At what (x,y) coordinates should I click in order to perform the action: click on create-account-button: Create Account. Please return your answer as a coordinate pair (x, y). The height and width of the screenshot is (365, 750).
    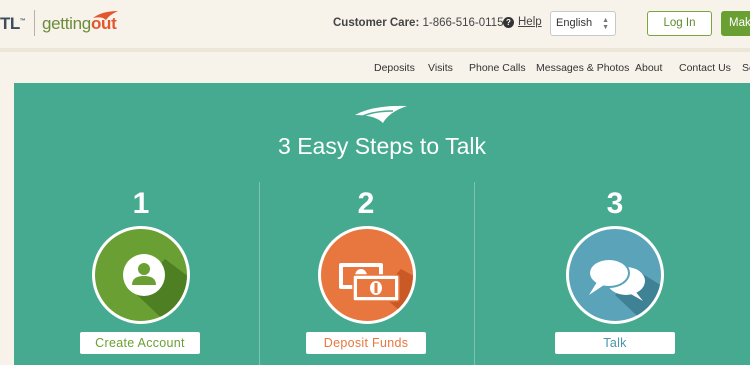
    Looking at the image, I should click on (140, 343).